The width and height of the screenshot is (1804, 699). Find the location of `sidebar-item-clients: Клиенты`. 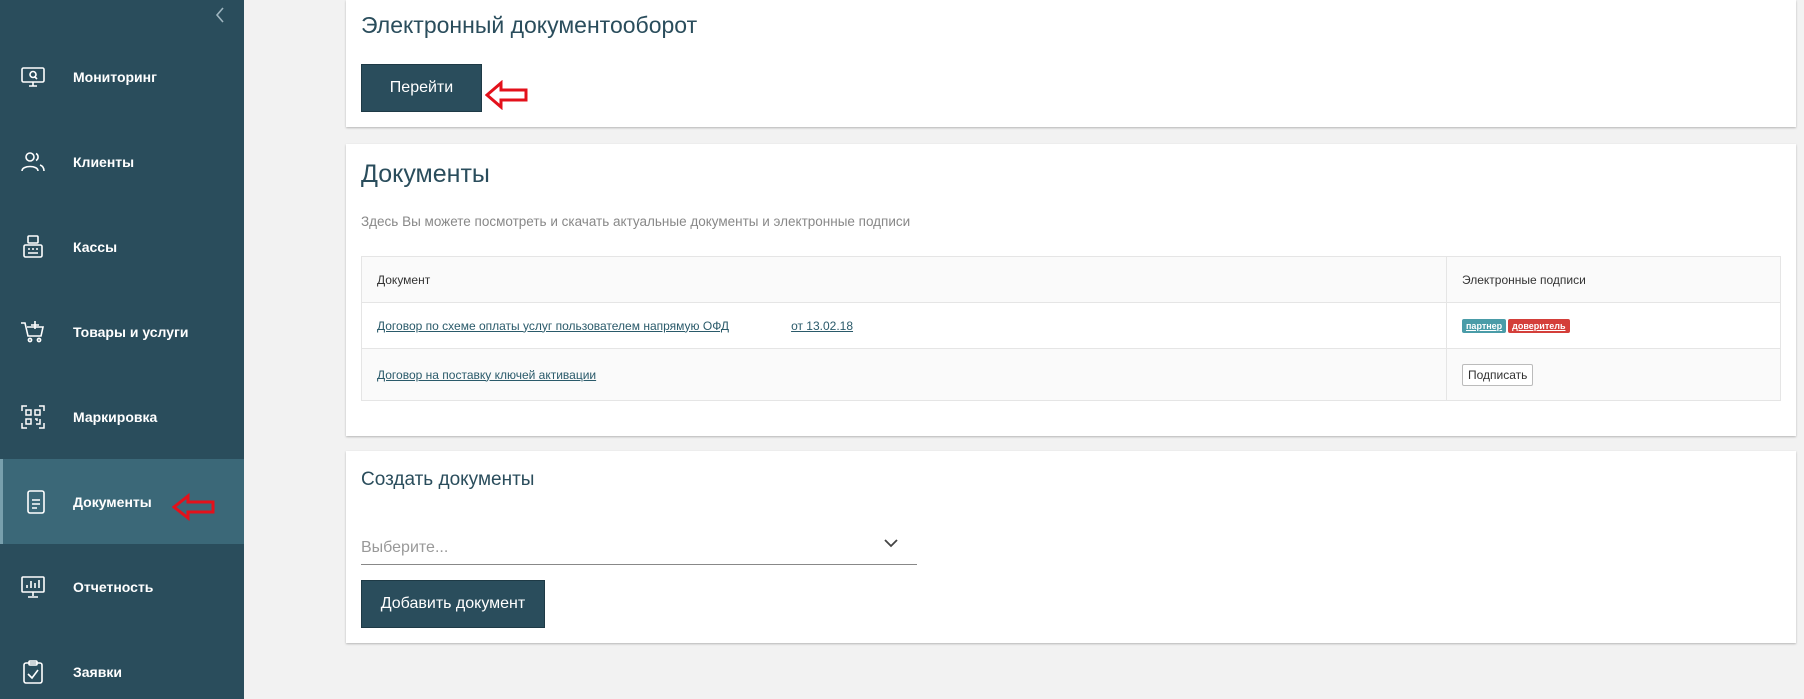

sidebar-item-clients: Клиенты is located at coordinates (122, 161).